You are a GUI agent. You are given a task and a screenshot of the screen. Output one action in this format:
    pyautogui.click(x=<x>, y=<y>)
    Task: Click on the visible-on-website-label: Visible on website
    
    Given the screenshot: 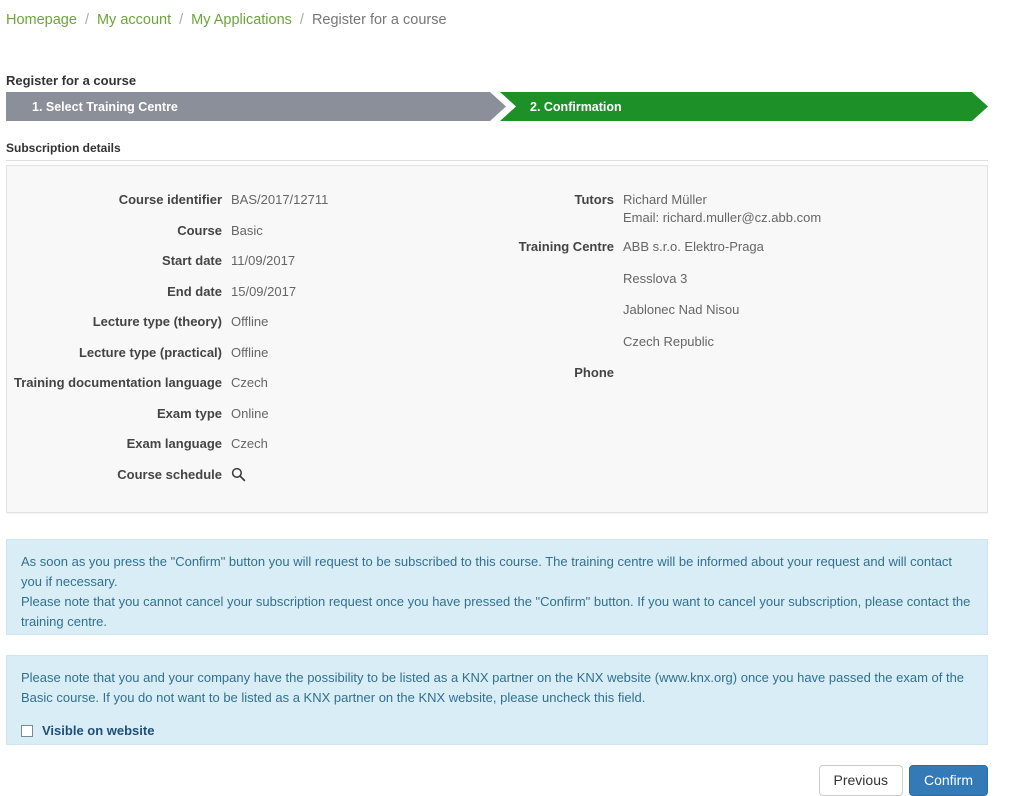 What is the action you would take?
    pyautogui.click(x=98, y=731)
    